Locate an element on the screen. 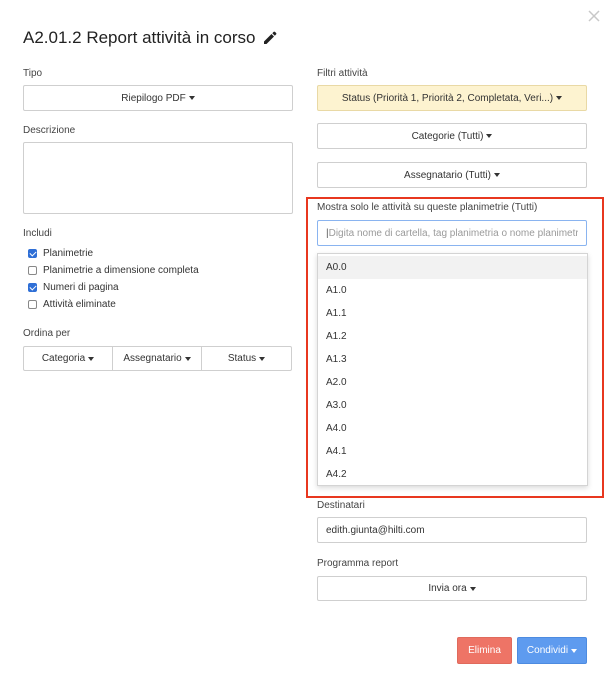 This screenshot has height=686, width=611. sort-segmented-control: Categoria Assegnatario Status is located at coordinates (157, 358).